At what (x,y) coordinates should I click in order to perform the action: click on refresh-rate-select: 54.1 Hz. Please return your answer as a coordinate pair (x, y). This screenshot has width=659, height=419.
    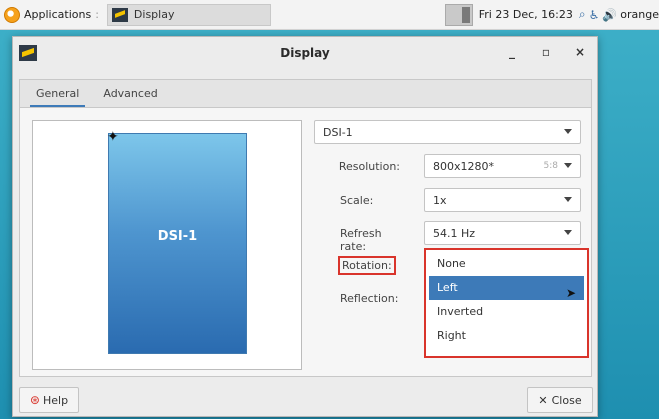
    Looking at the image, I should click on (502, 233).